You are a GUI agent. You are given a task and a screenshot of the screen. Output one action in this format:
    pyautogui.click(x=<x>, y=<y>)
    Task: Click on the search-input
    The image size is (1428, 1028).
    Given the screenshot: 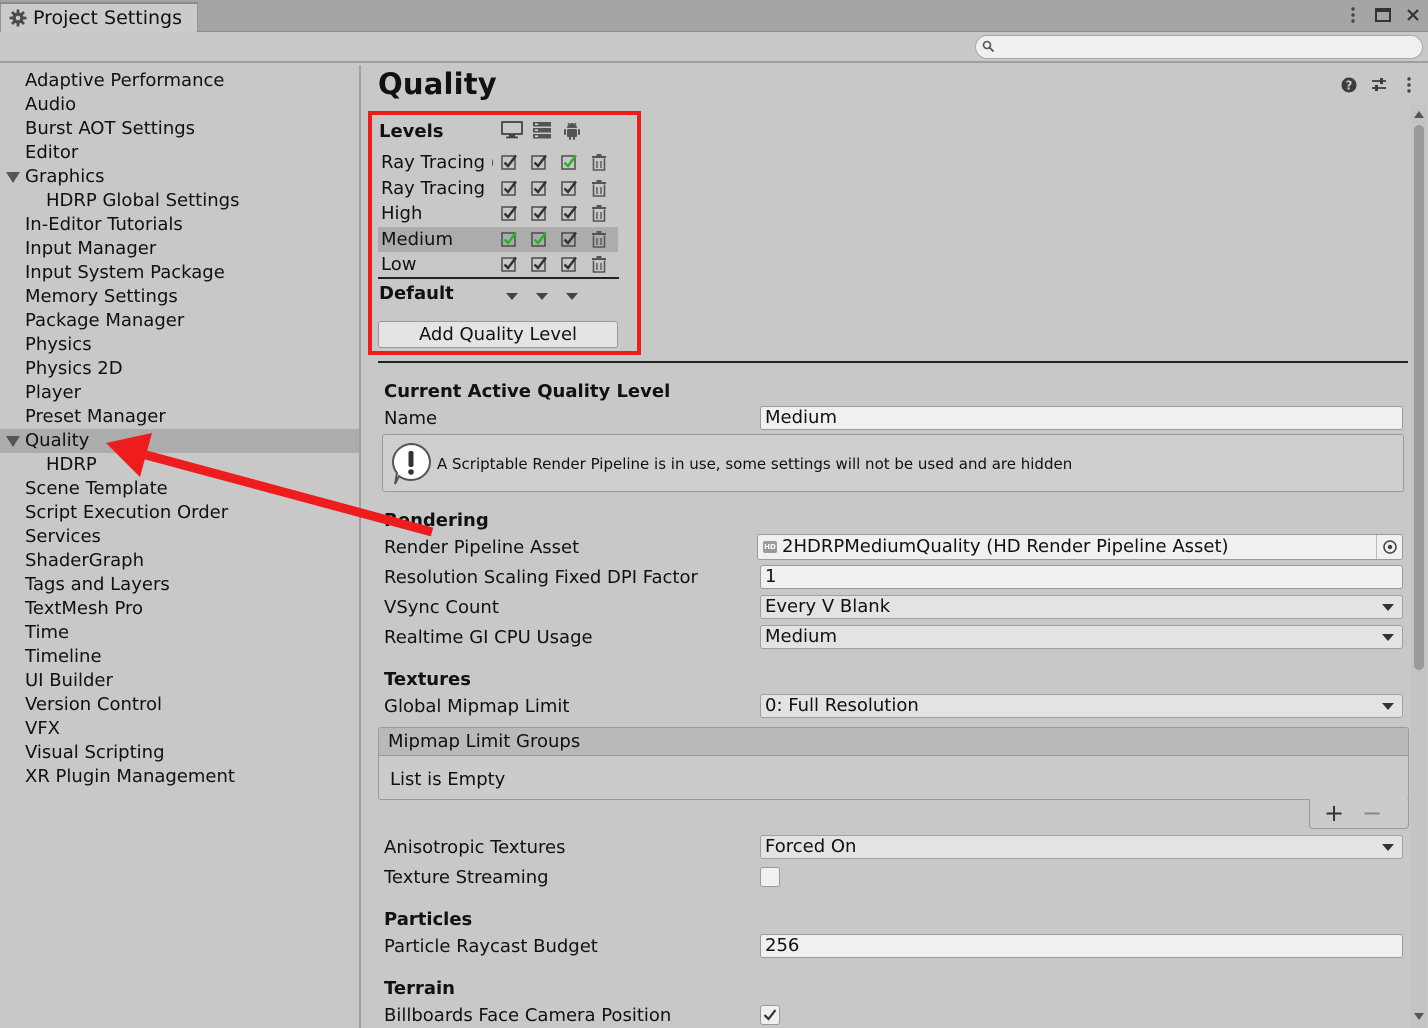 What is the action you would take?
    pyautogui.click(x=1205, y=47)
    